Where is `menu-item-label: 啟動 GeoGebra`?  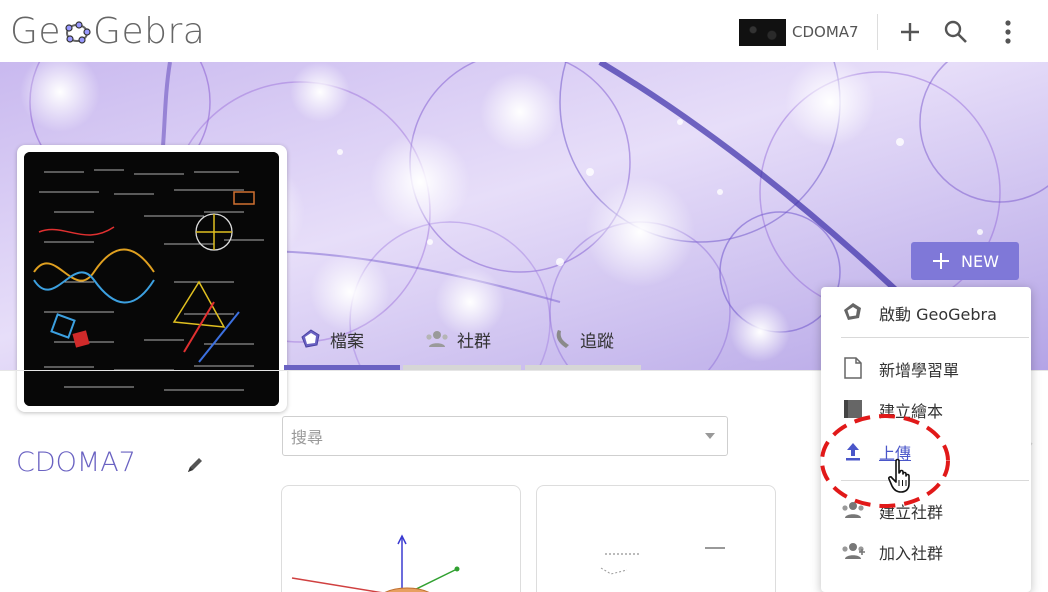 menu-item-label: 啟動 GeoGebra is located at coordinates (938, 314).